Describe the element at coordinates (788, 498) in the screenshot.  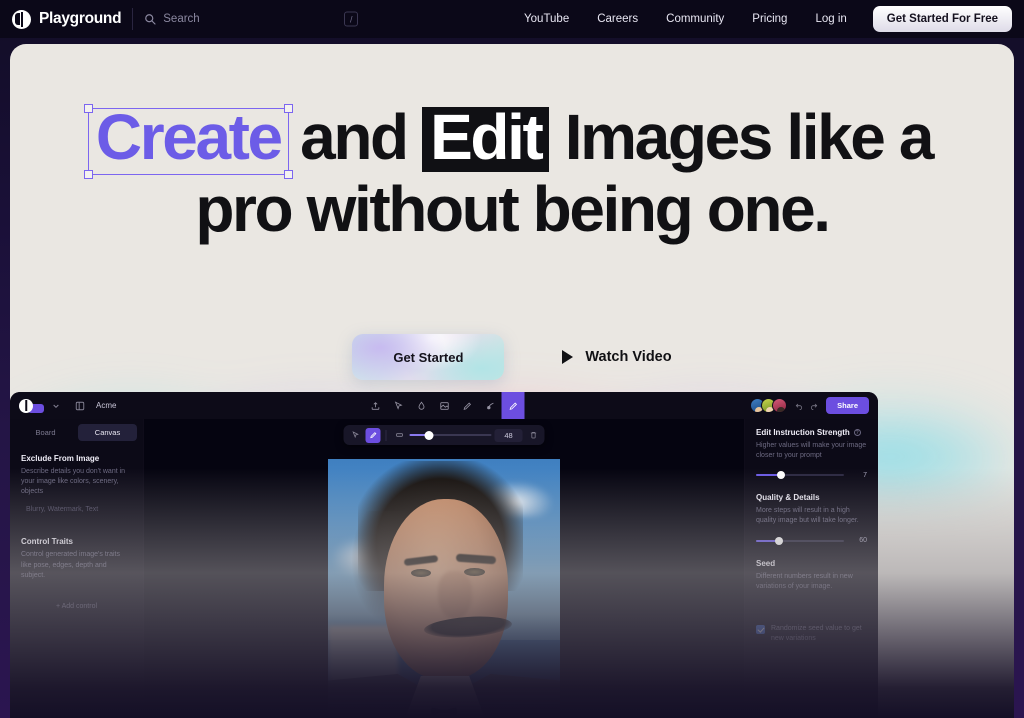
I see `section-label: Quality & Details` at that location.